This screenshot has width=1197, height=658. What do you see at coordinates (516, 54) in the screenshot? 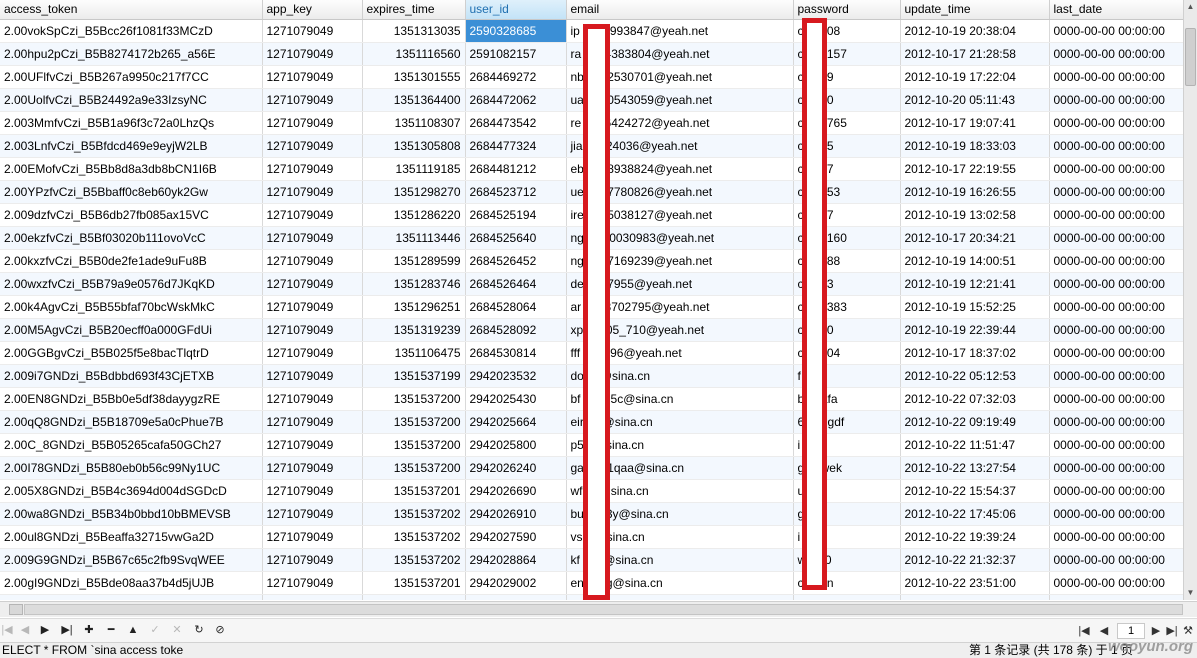
I see `cell-user-id: 2591082157` at bounding box center [516, 54].